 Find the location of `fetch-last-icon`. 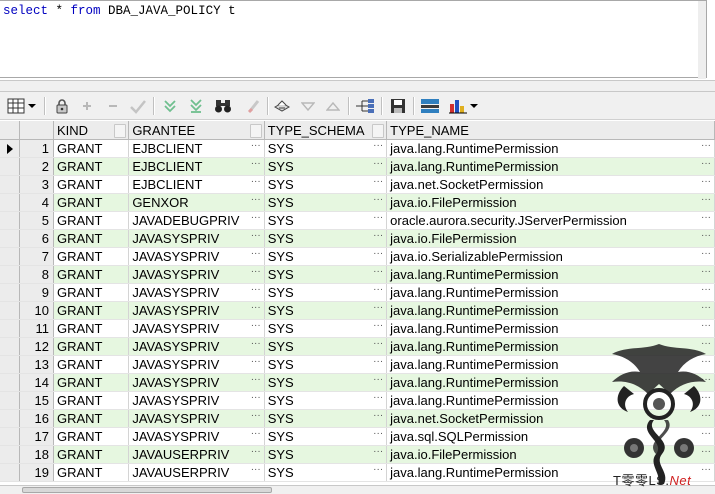

fetch-last-icon is located at coordinates (196, 106).